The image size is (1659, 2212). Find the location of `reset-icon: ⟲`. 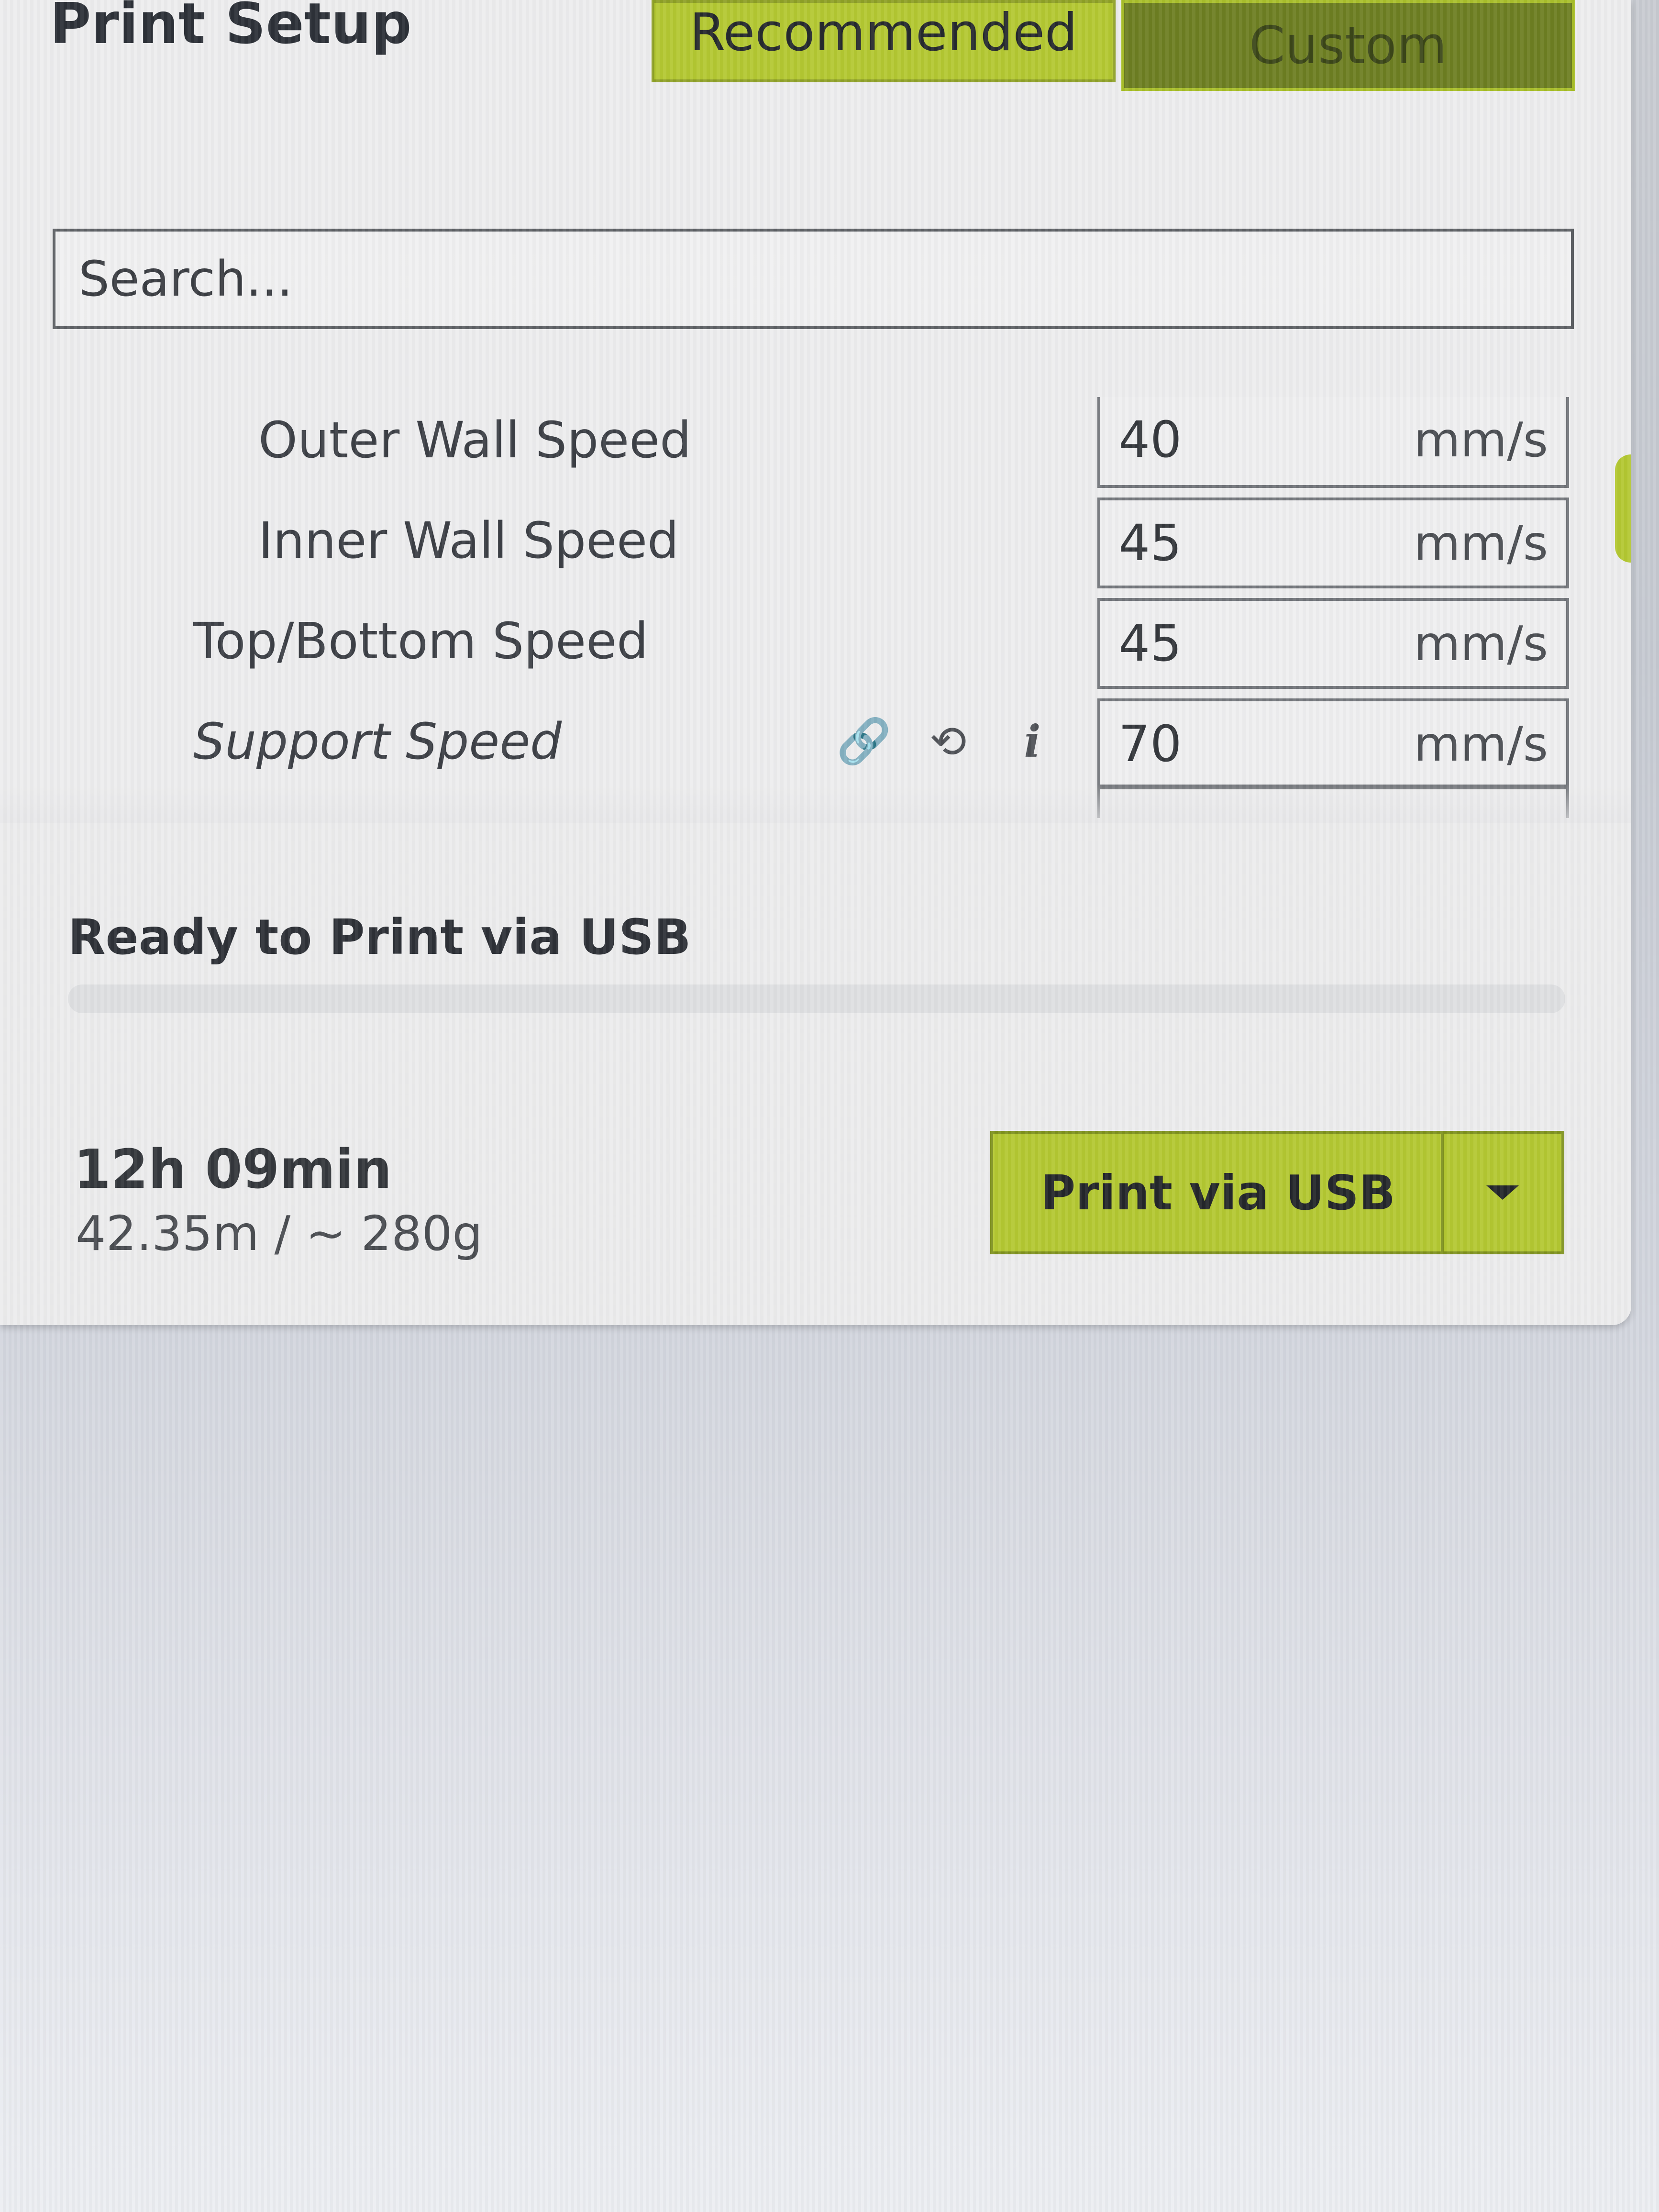

reset-icon: ⟲ is located at coordinates (948, 741).